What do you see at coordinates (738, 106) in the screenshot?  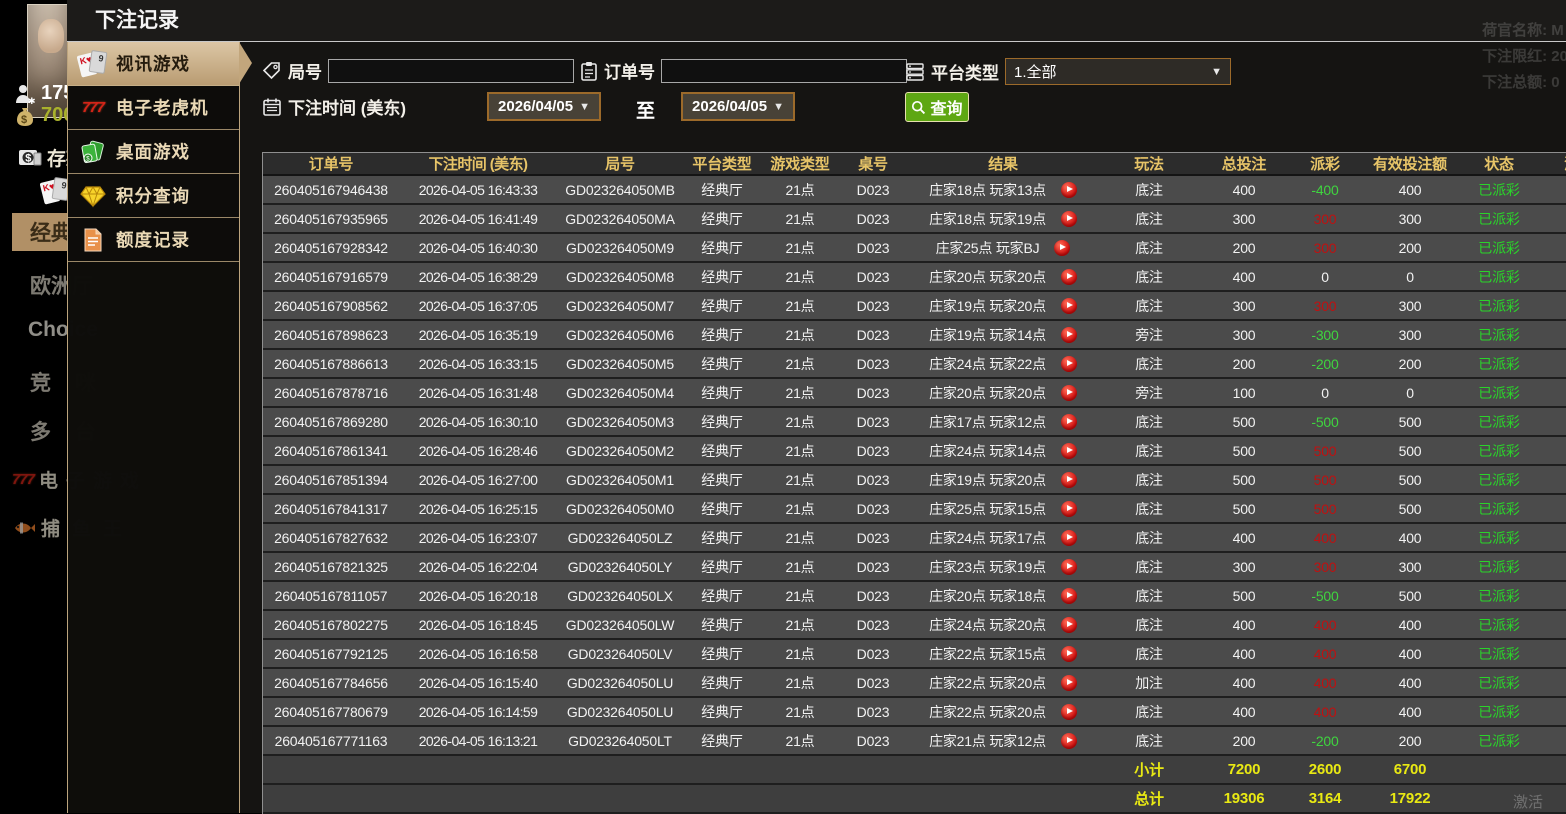 I see `date-to-picker: 2026/04/05 ▼` at bounding box center [738, 106].